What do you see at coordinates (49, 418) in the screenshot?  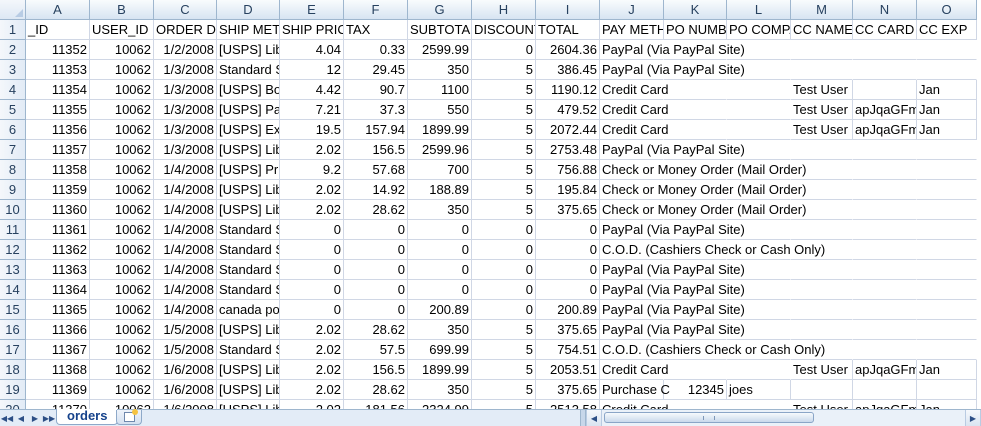 I see `last-sheet-button: ▶▶` at bounding box center [49, 418].